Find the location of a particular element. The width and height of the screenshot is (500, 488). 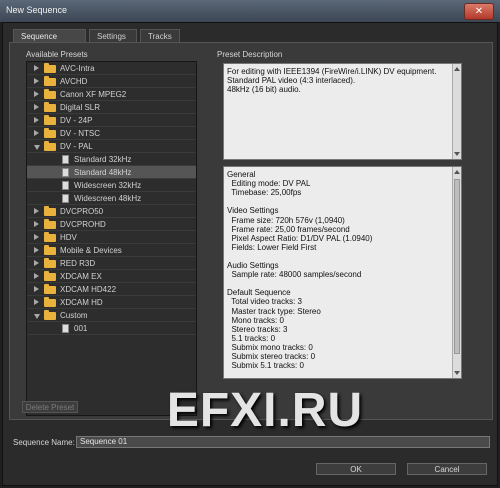

window-title: New Sequence is located at coordinates (37, 10).